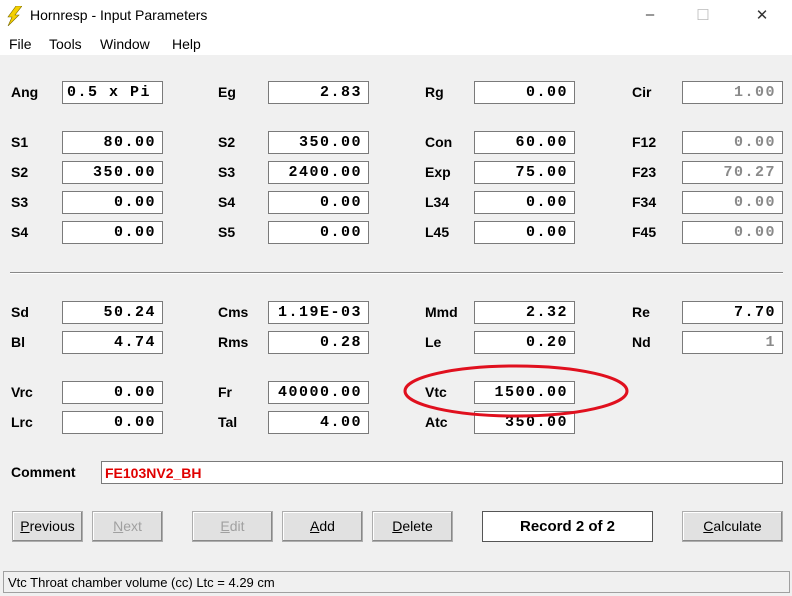 This screenshot has height=596, width=792. Describe the element at coordinates (20, 232) in the screenshot. I see `s4-4-label: S4` at that location.